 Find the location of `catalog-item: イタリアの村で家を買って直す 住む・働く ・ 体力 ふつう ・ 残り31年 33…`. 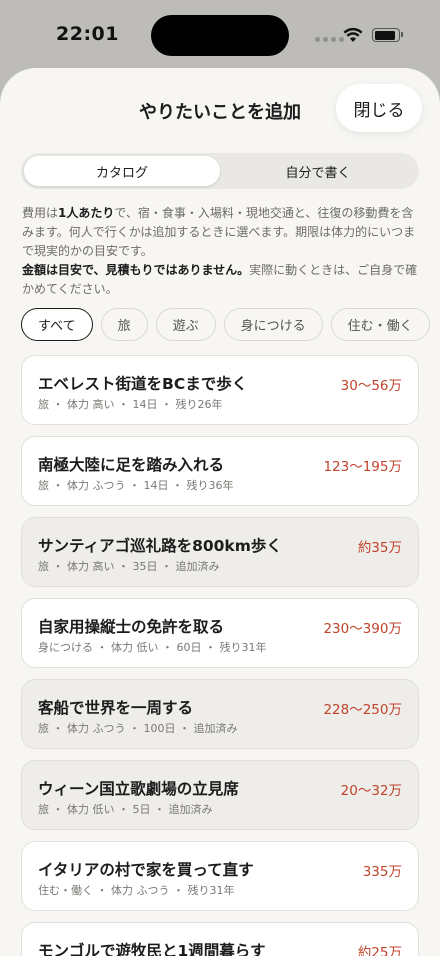

catalog-item: イタリアの村で家を買って直す 住む・働く ・ 体力 ふつう ・ 残り31年 33… is located at coordinates (220, 876).